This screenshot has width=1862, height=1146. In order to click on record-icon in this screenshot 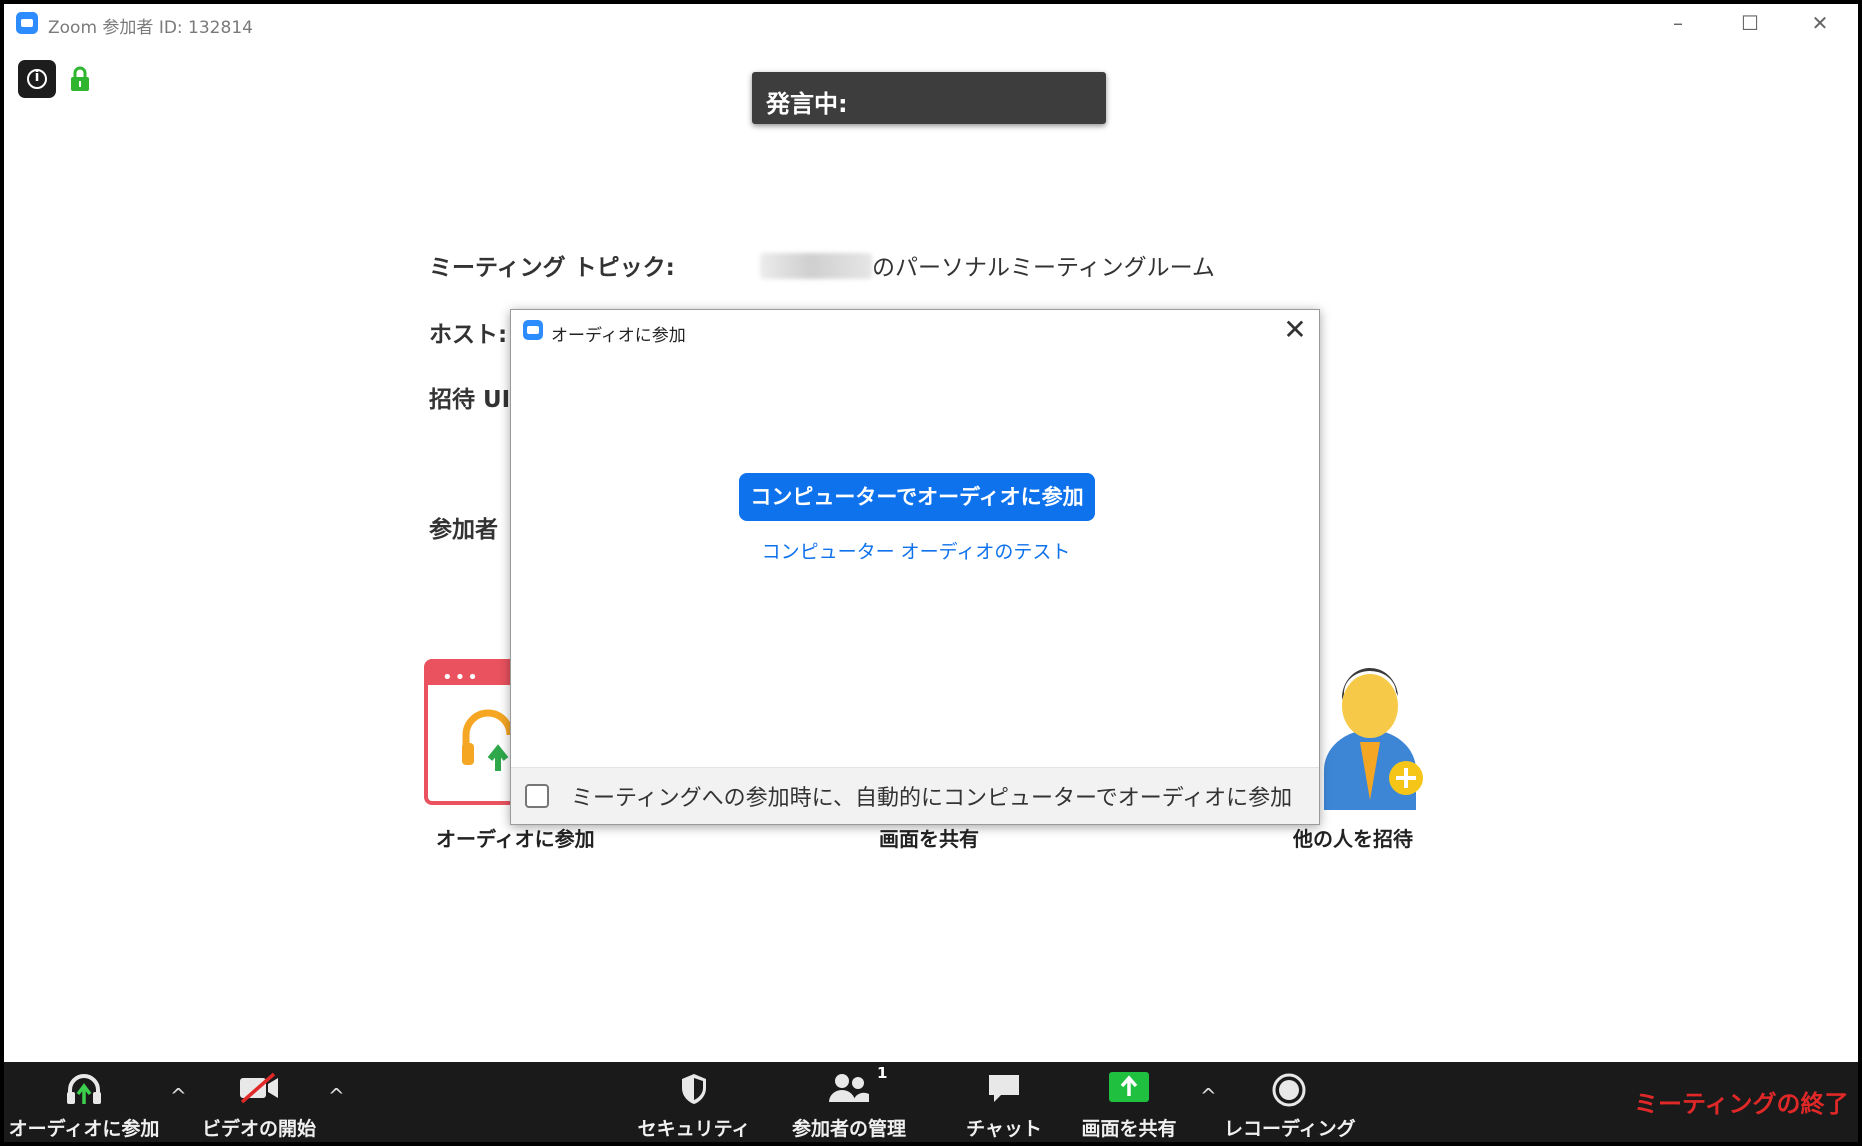, I will do `click(1289, 1090)`.